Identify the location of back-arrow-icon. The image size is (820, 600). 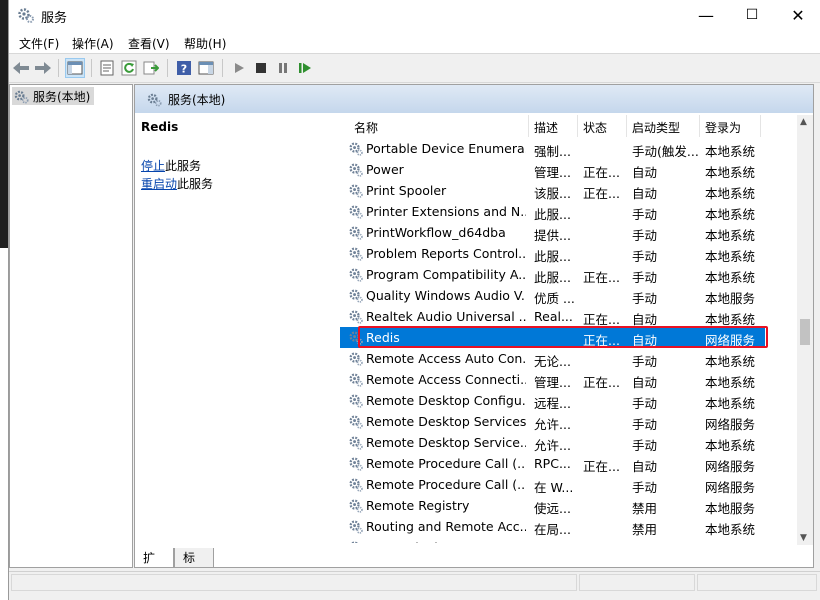
(21, 68).